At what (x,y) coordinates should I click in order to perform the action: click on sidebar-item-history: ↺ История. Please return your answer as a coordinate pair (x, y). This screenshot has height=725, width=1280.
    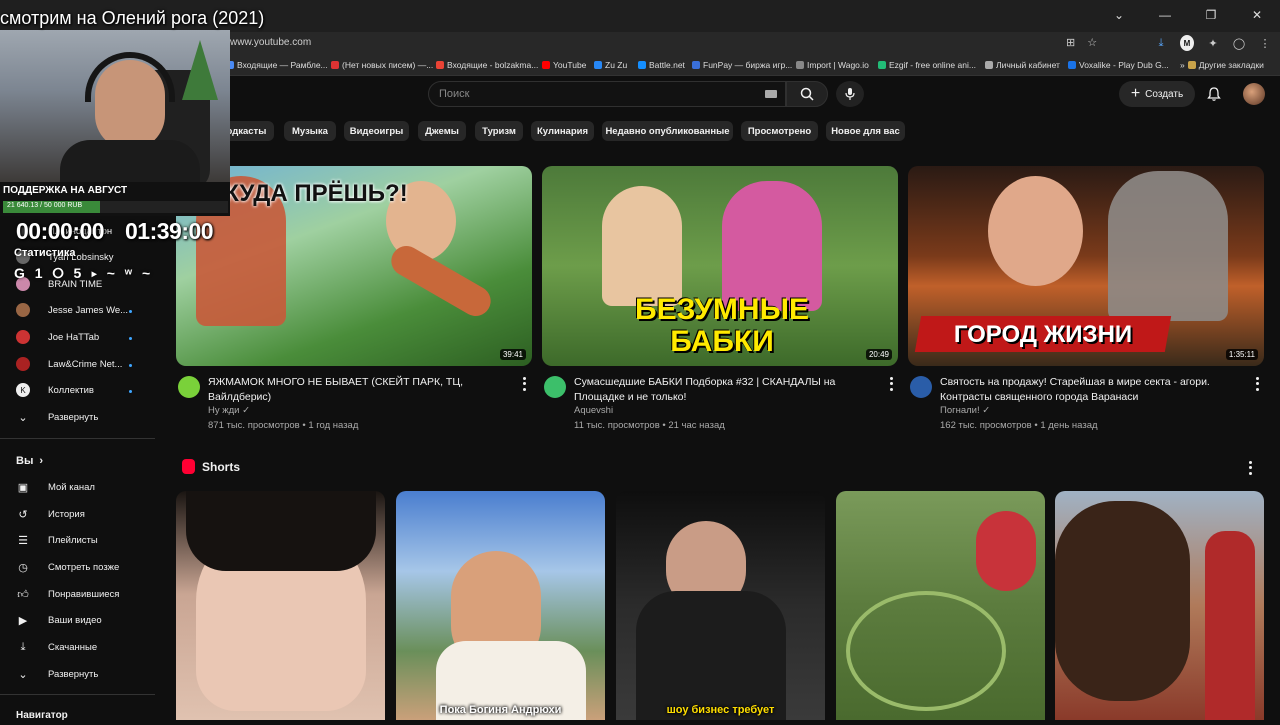
    Looking at the image, I should click on (50, 514).